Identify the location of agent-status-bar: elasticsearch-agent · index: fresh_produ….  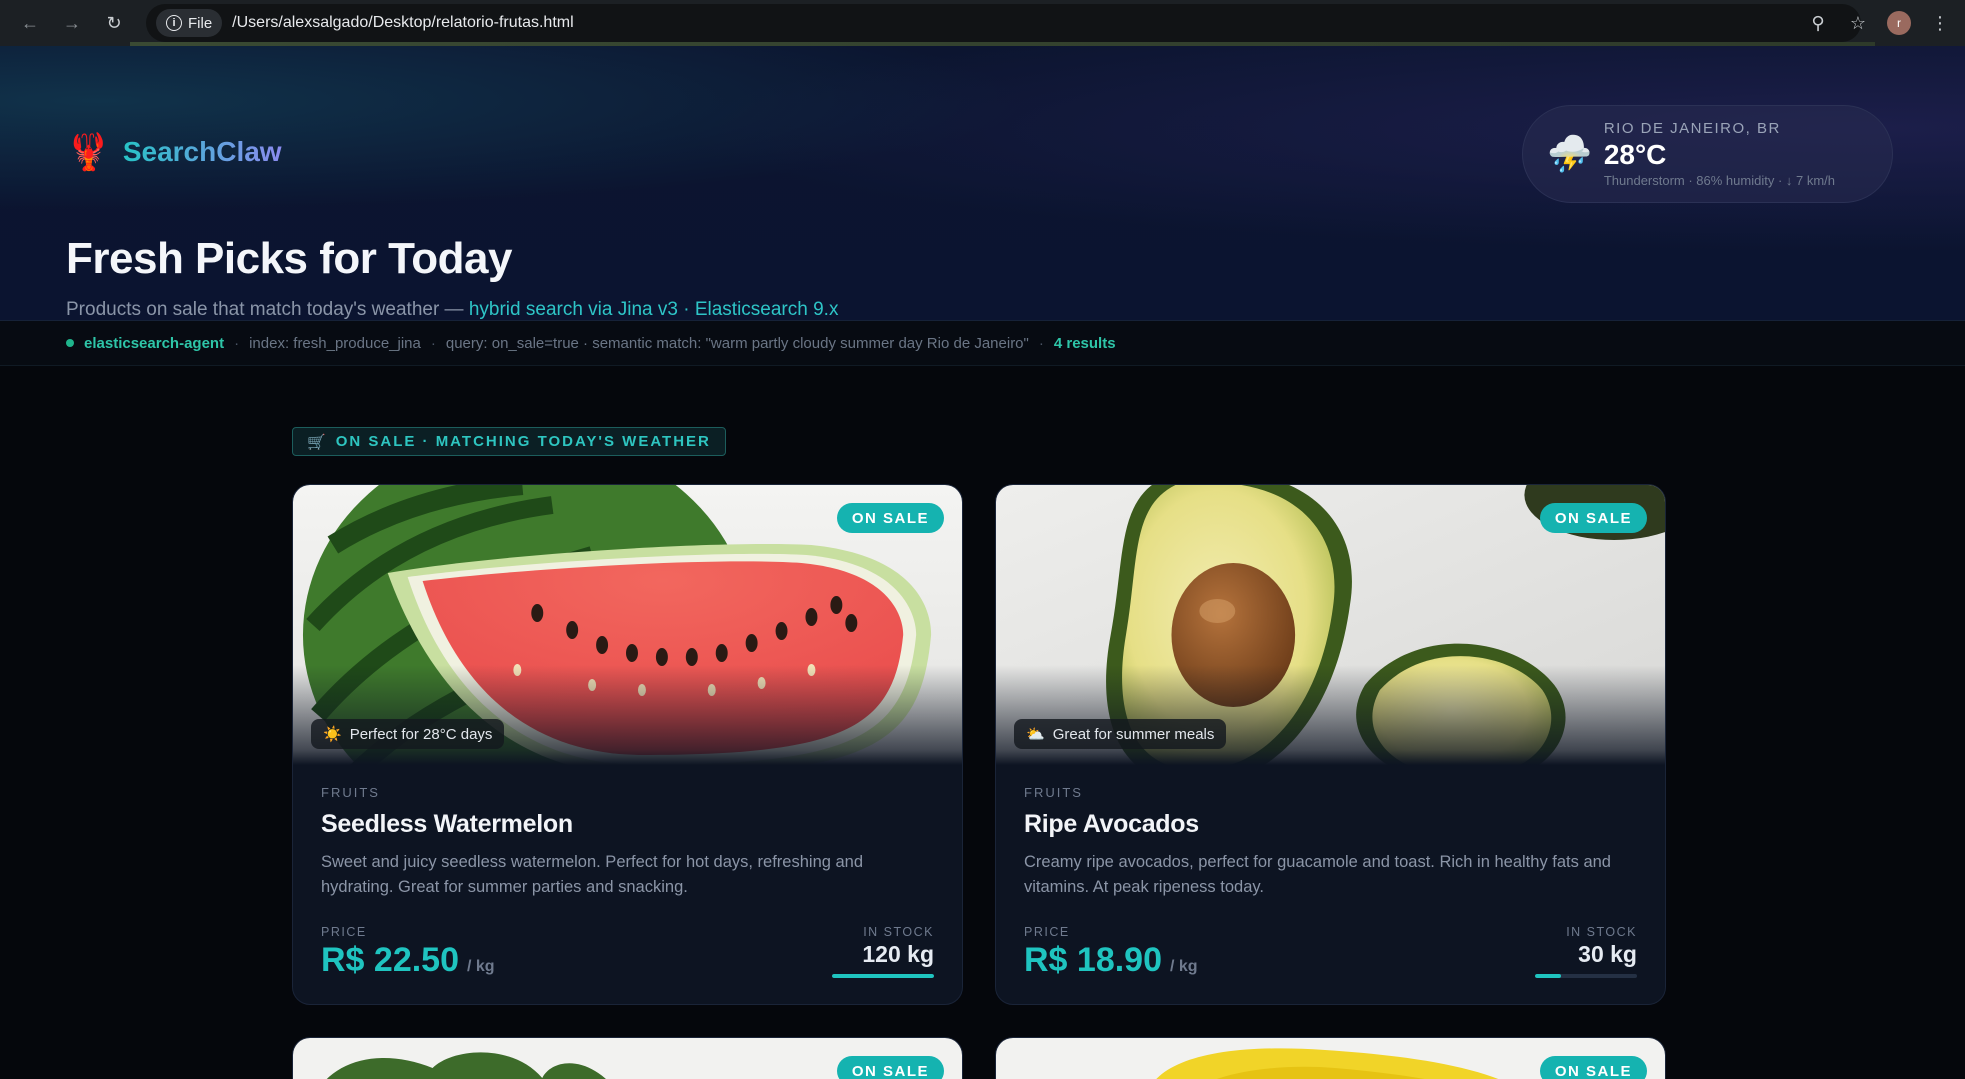
(982, 343).